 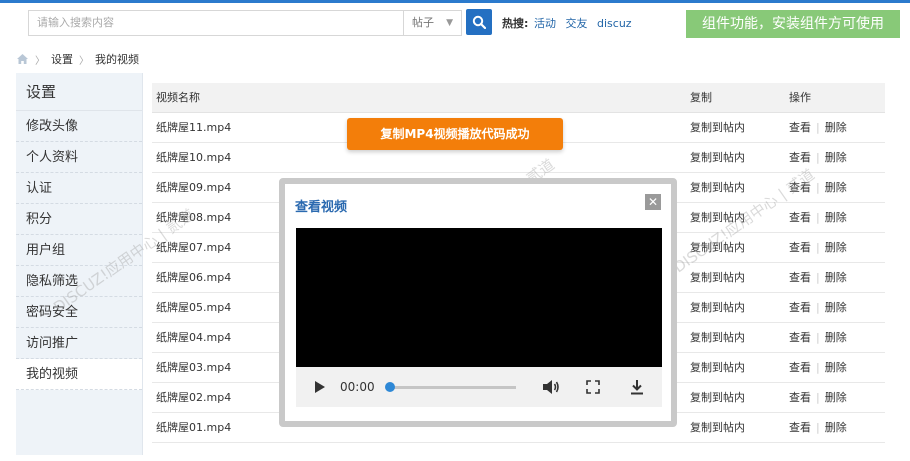 What do you see at coordinates (545, 23) in the screenshot?
I see `hot-link: 活动` at bounding box center [545, 23].